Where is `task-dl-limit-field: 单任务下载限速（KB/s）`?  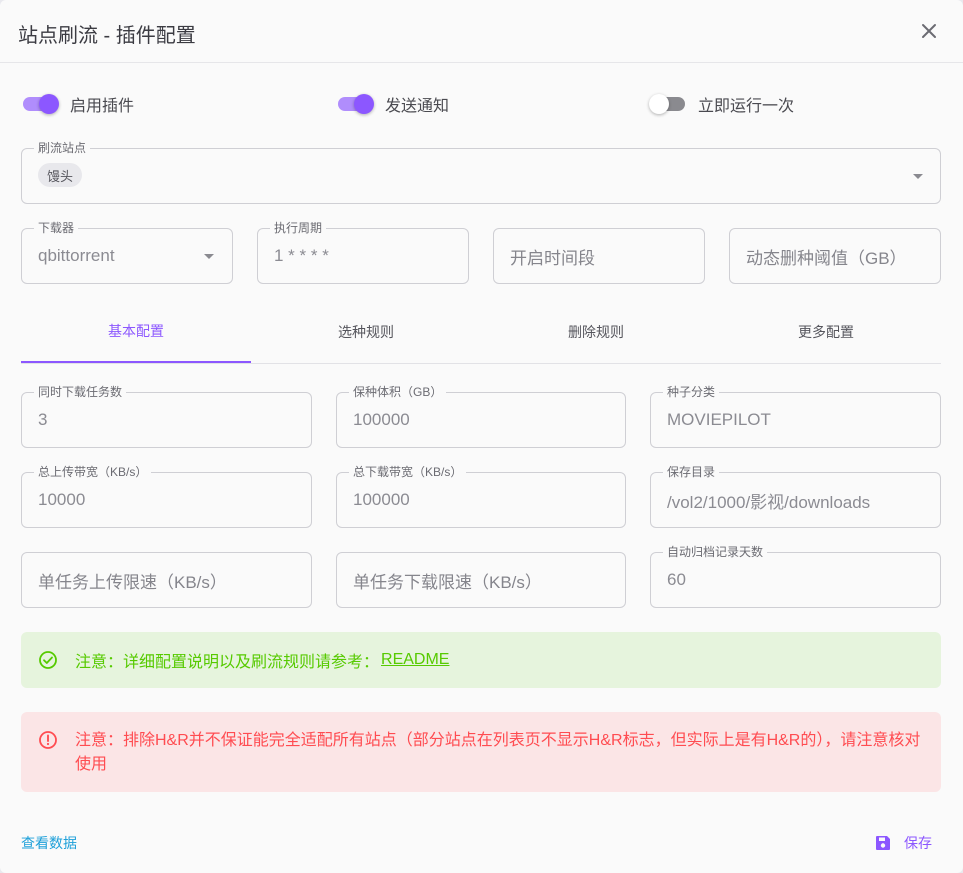 task-dl-limit-field: 单任务下载限速（KB/s） is located at coordinates (481, 580).